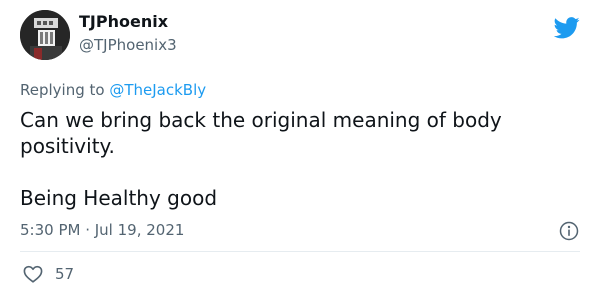 This screenshot has width=600, height=300. What do you see at coordinates (157, 90) in the screenshot?
I see `reply-mention-link: @TheJackBly` at bounding box center [157, 90].